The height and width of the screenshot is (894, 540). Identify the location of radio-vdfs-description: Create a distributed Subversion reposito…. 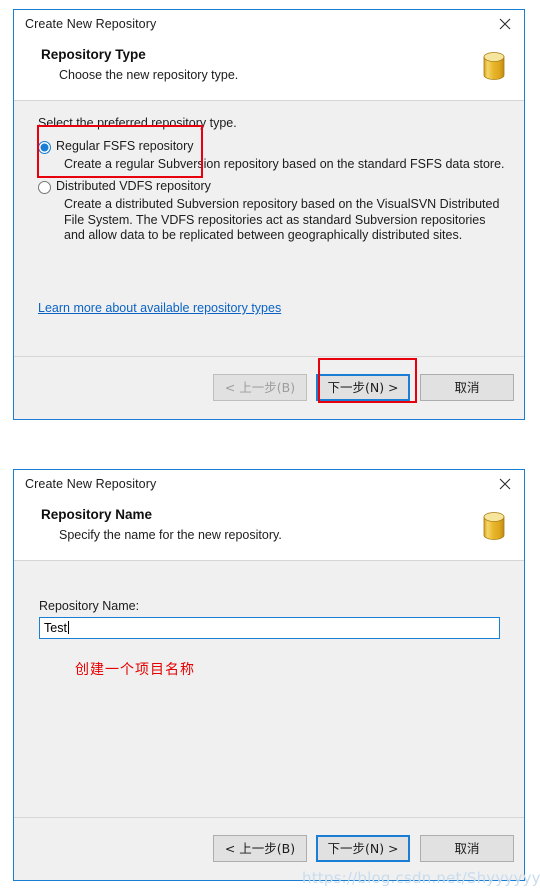
(282, 219).